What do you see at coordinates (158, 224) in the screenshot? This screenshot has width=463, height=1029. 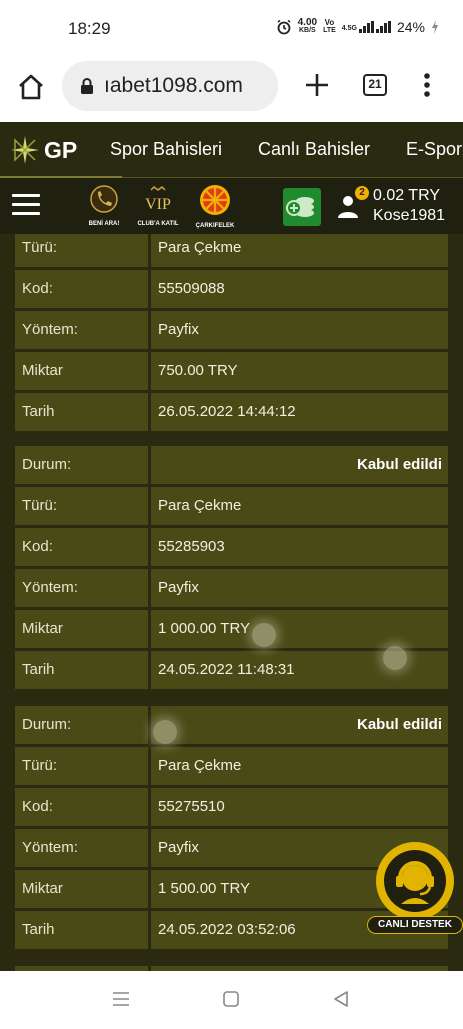 I see `promo-label: CLUB'A KATIL` at bounding box center [158, 224].